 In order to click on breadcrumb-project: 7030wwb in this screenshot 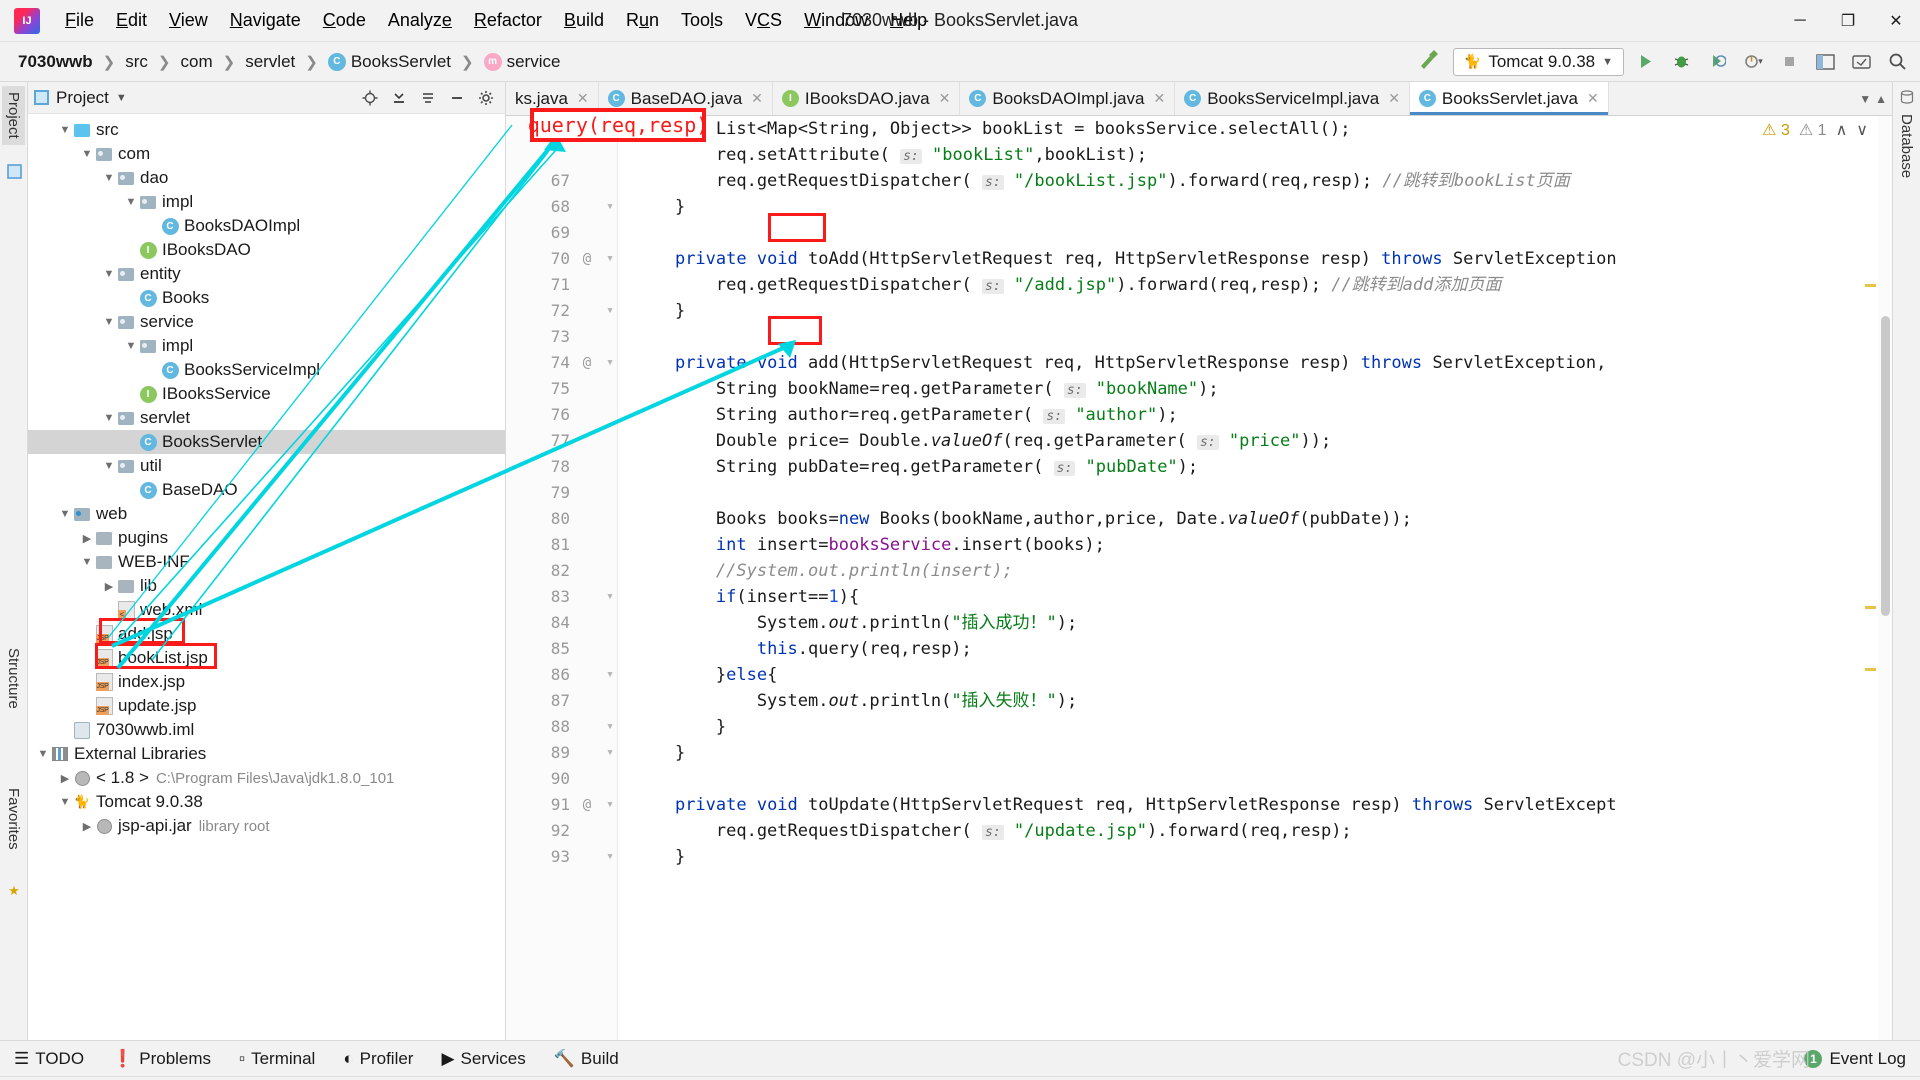, I will do `click(55, 62)`.